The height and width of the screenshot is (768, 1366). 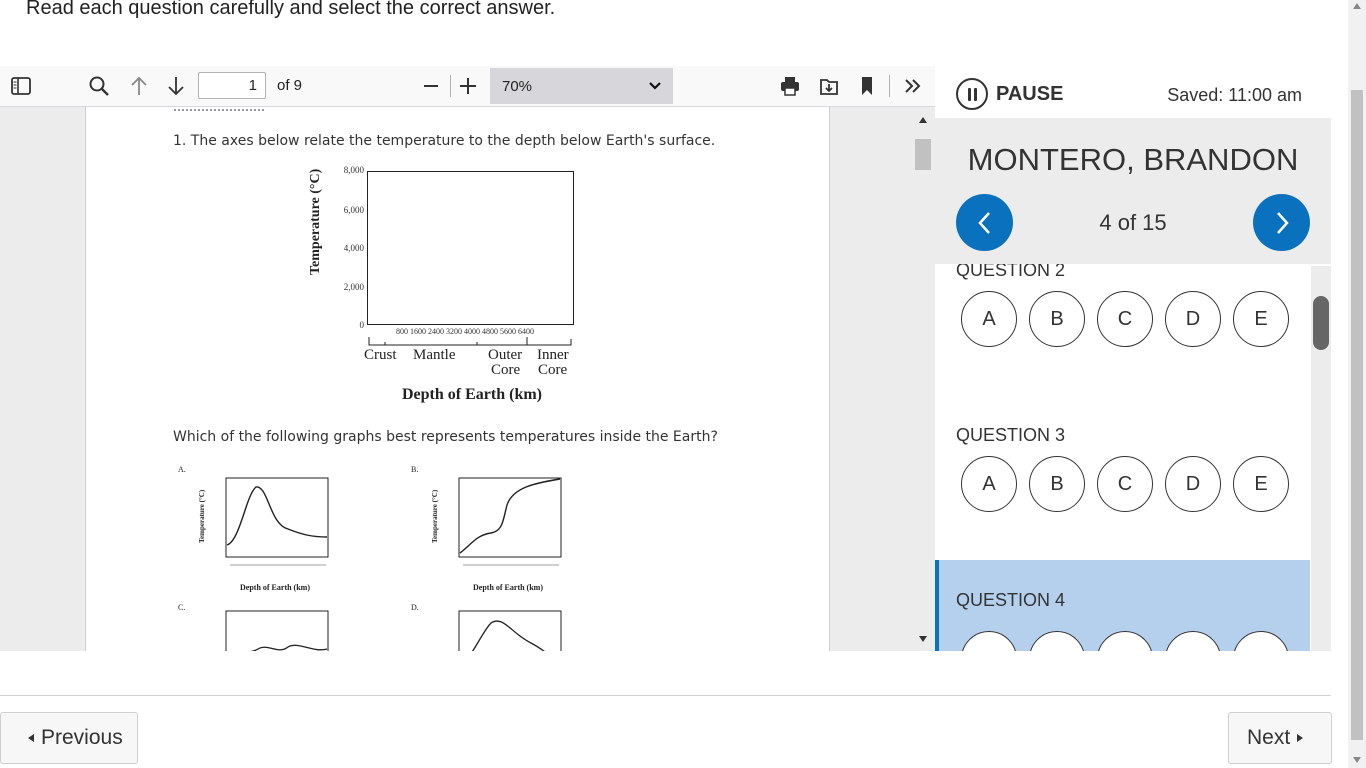 What do you see at coordinates (1357, 415) in the screenshot?
I see `page-scrollbar-thumb` at bounding box center [1357, 415].